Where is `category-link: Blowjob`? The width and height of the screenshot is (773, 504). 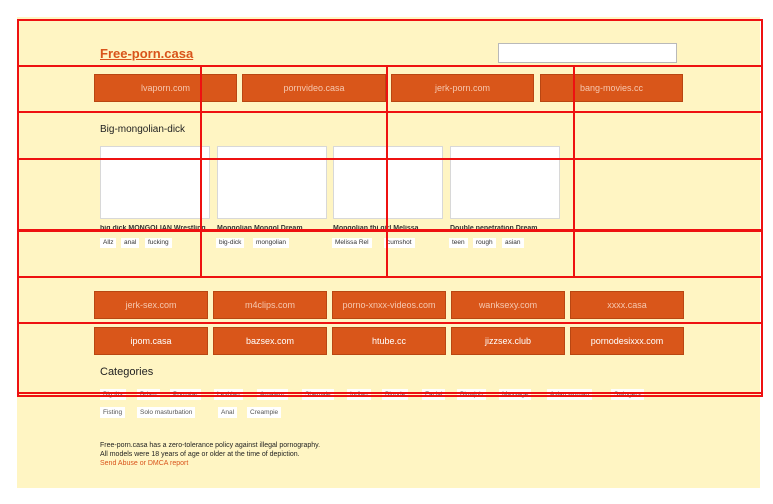 category-link: Blowjob is located at coordinates (471, 394).